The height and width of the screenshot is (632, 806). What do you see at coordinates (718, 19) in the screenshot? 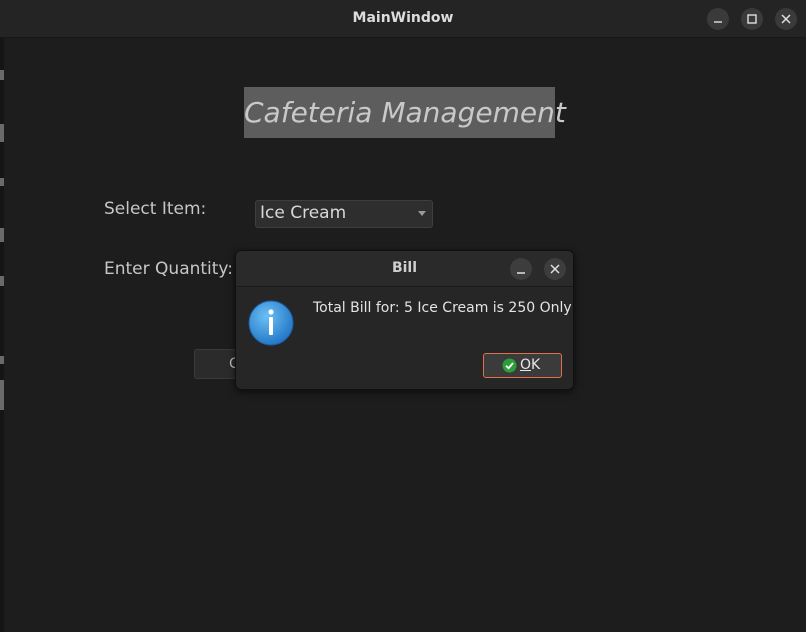
I see `minimize-button` at bounding box center [718, 19].